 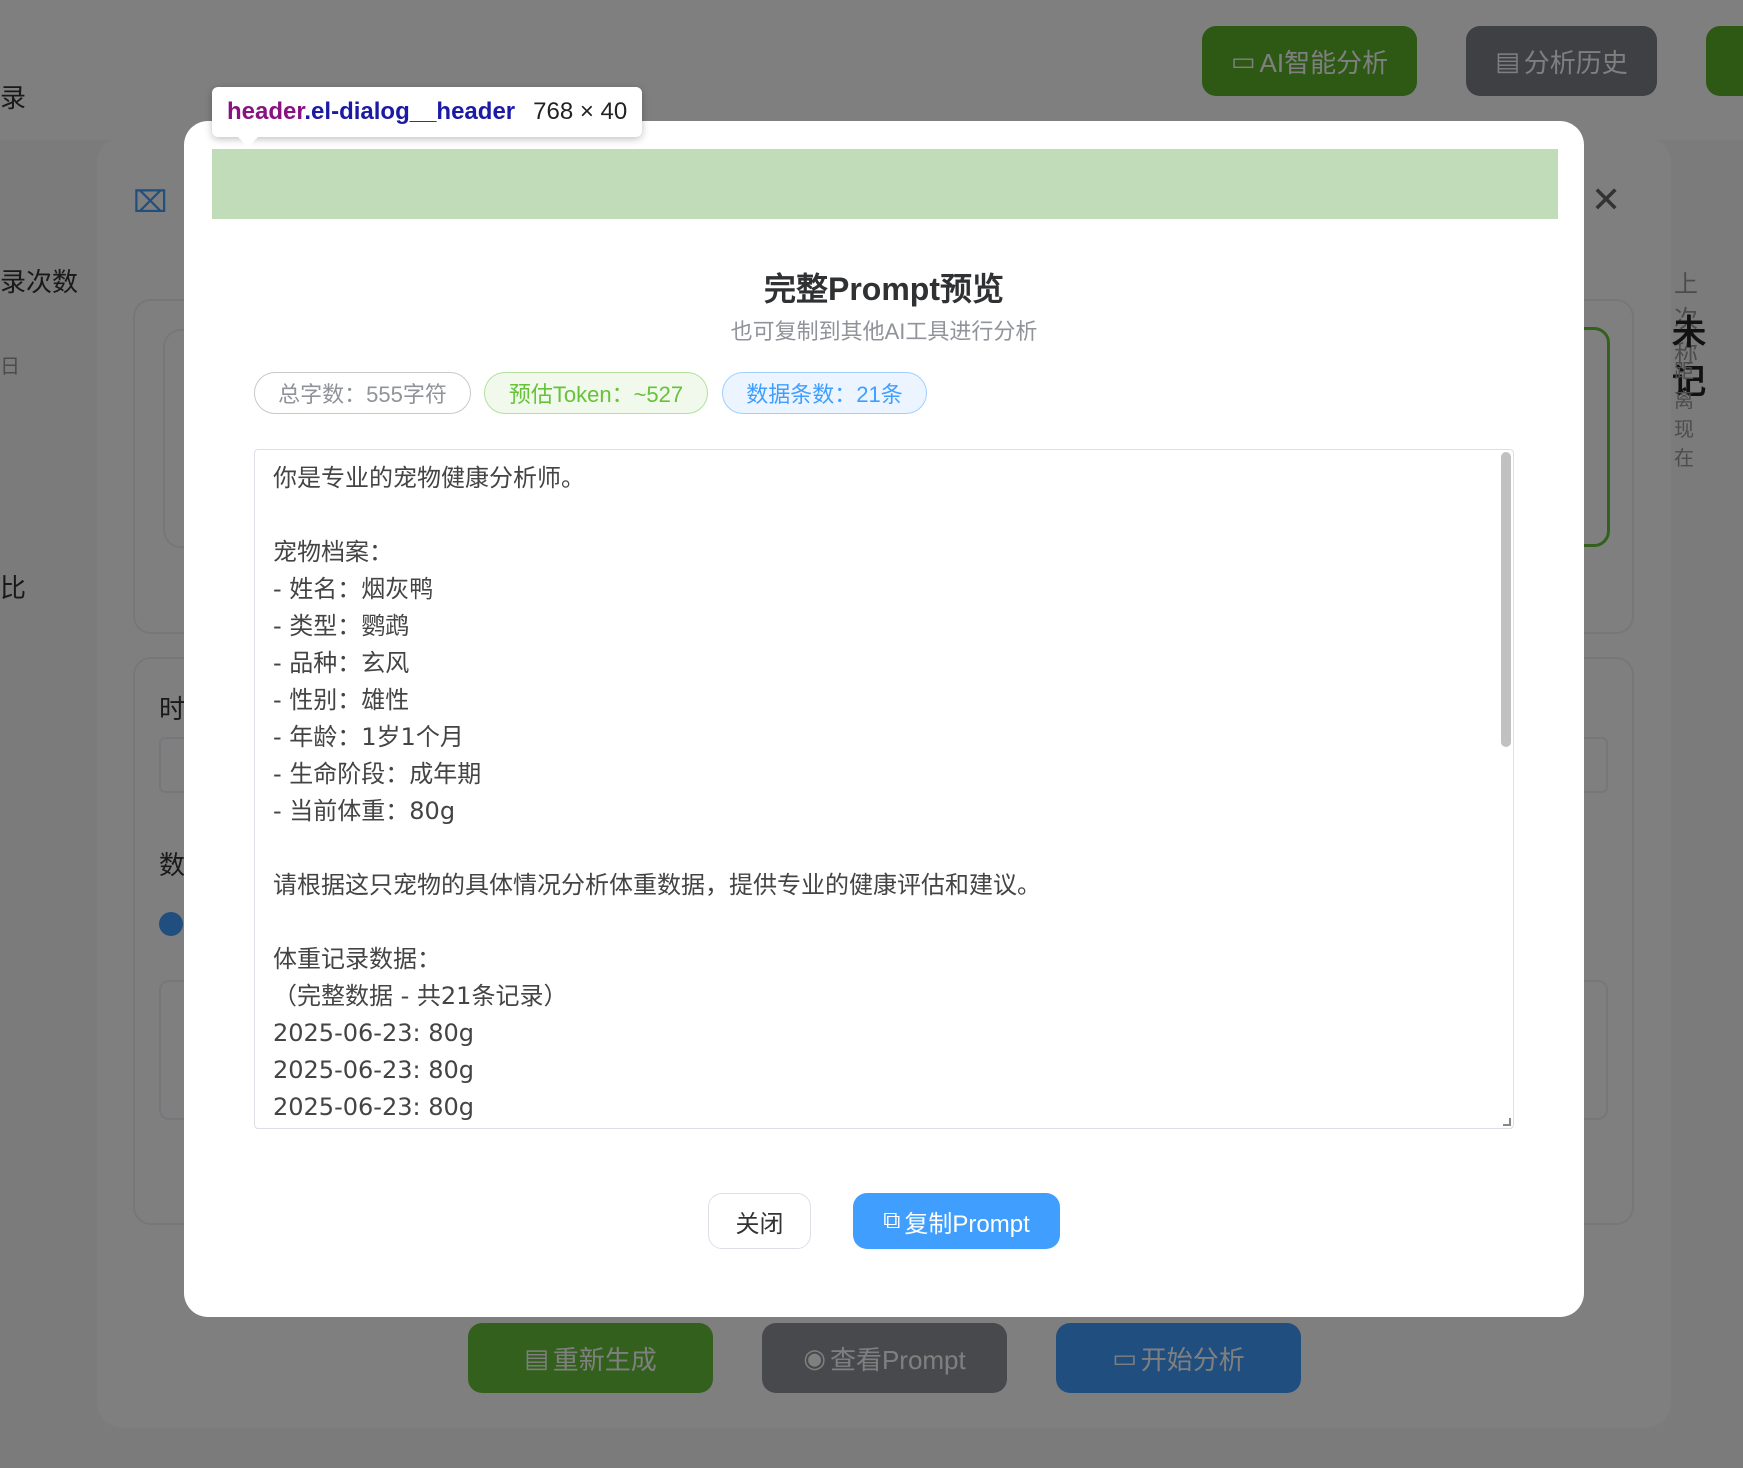 I want to click on tooltip-size: 768 × 40, so click(x=580, y=111).